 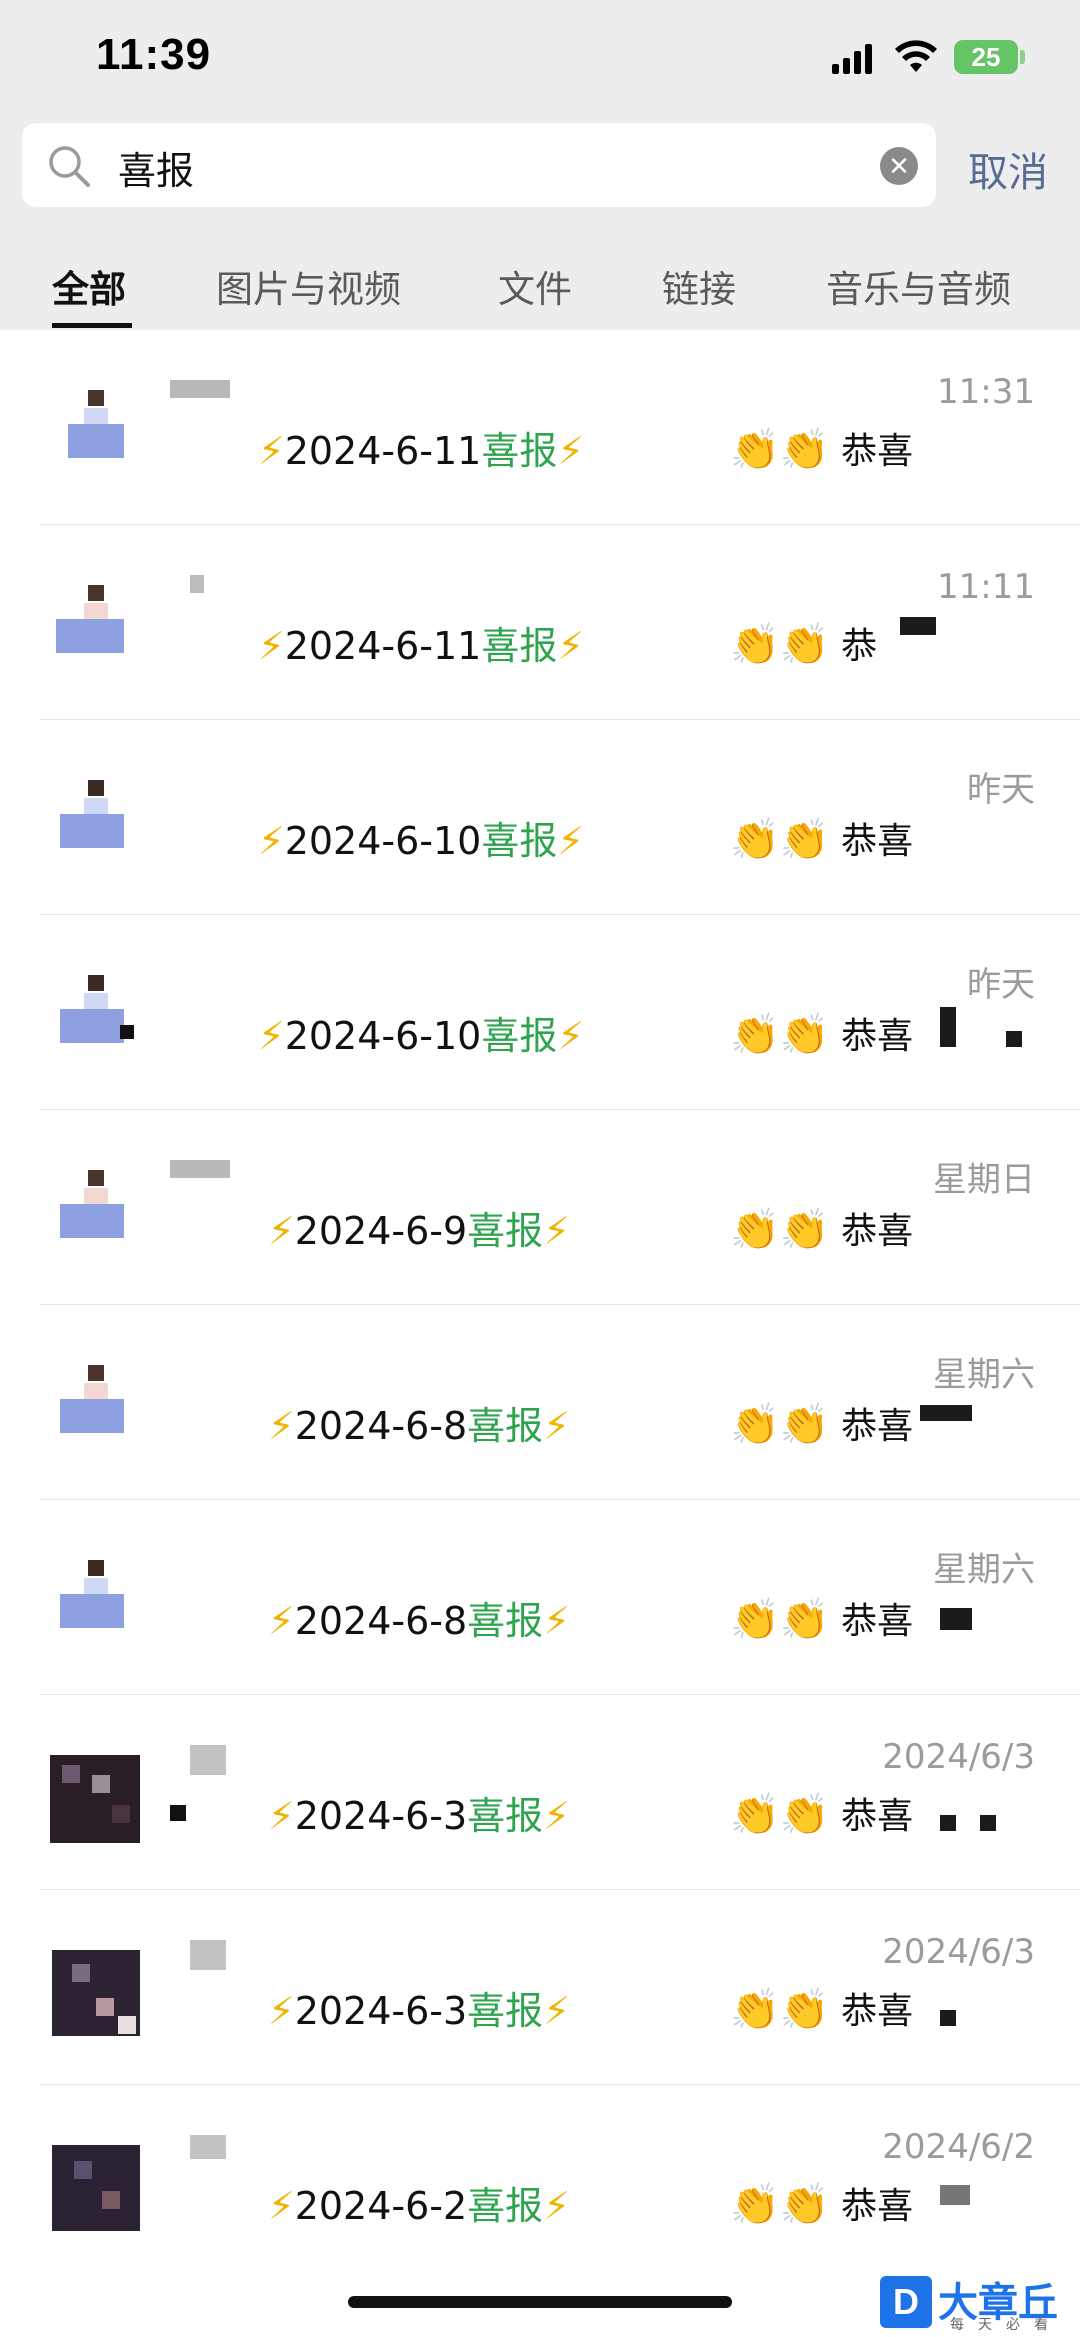 I want to click on battery-icon: 25, so click(x=986, y=57).